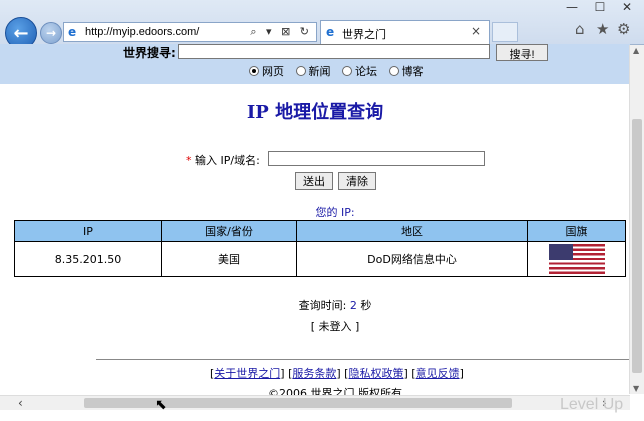 Image resolution: width=644 pixels, height=421 pixels. Describe the element at coordinates (353, 305) in the screenshot. I see `query-time-value: 2` at that location.